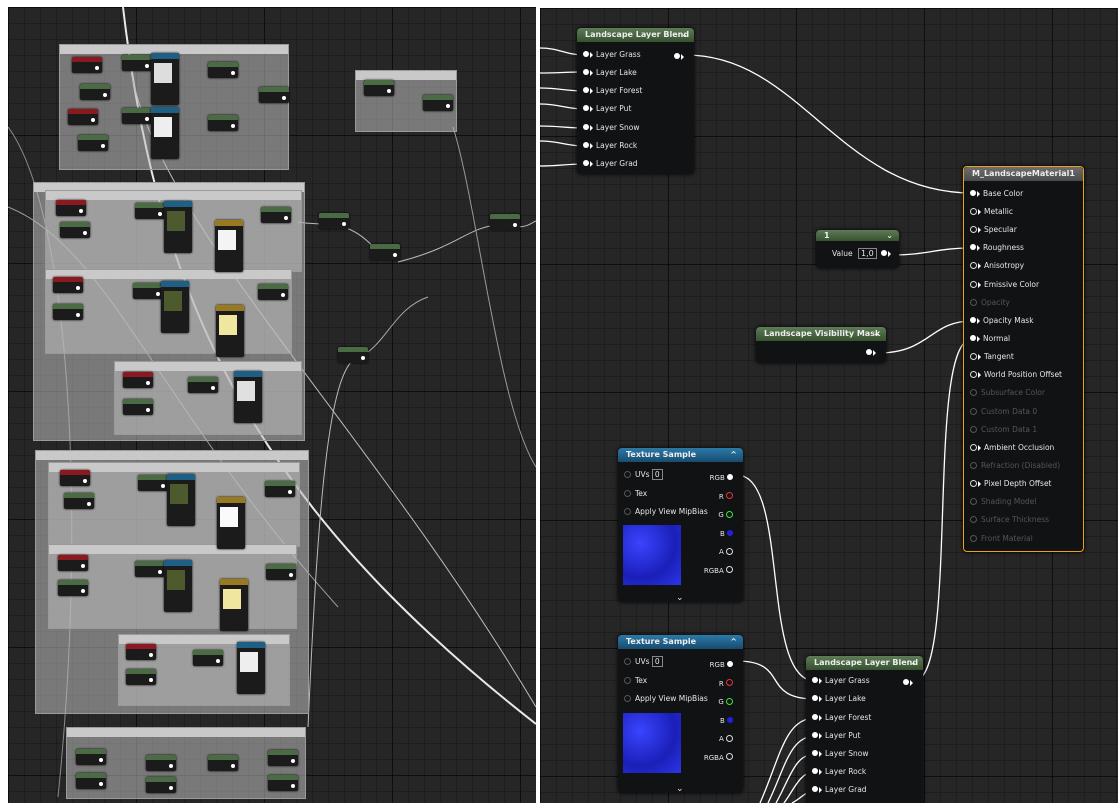 The height and width of the screenshot is (803, 1118). I want to click on material-input-specular: Specular, so click(993, 230).